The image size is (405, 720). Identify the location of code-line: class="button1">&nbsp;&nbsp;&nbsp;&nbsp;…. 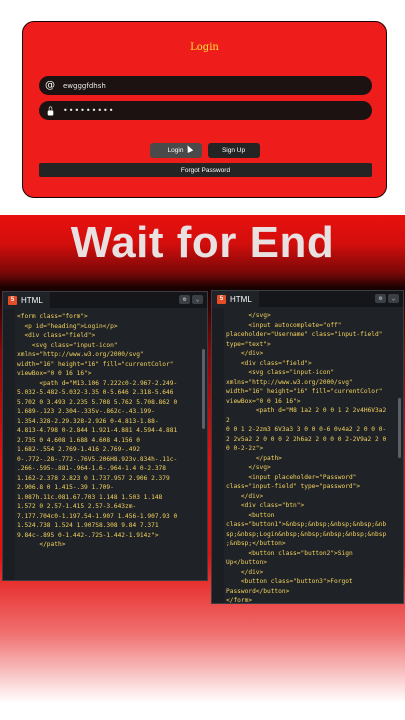
(306, 524).